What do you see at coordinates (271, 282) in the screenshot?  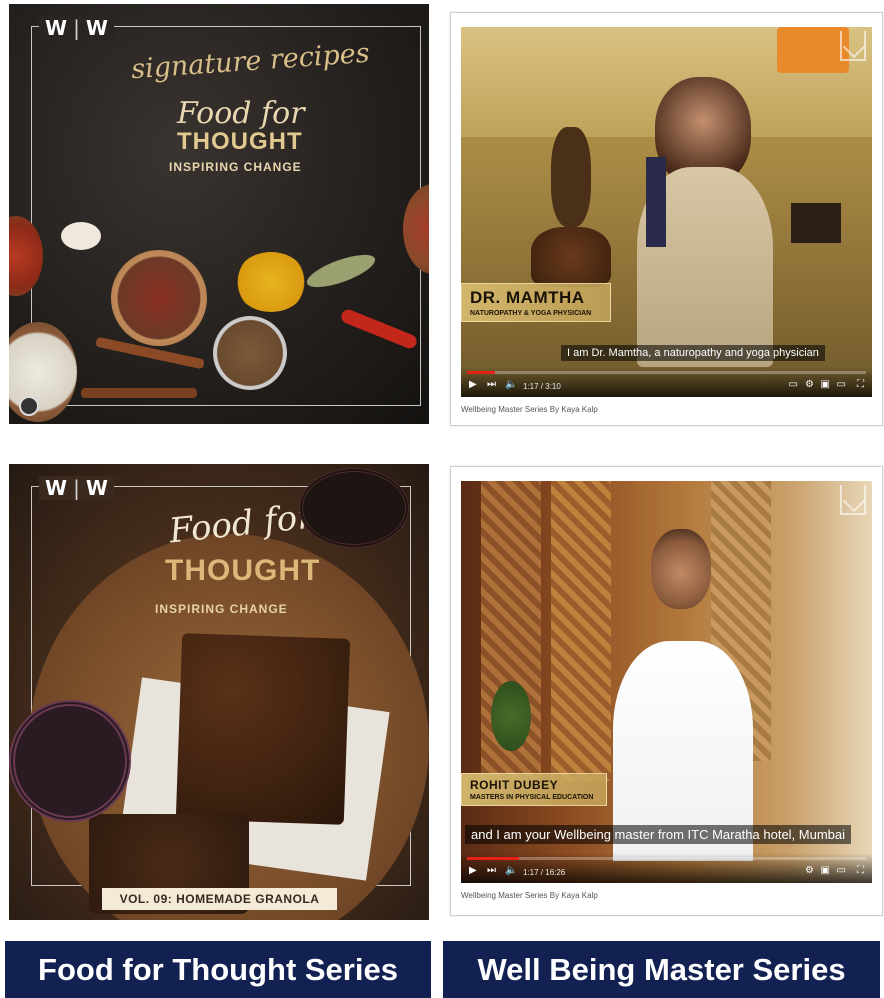 I see `turmeric-pile-image` at bounding box center [271, 282].